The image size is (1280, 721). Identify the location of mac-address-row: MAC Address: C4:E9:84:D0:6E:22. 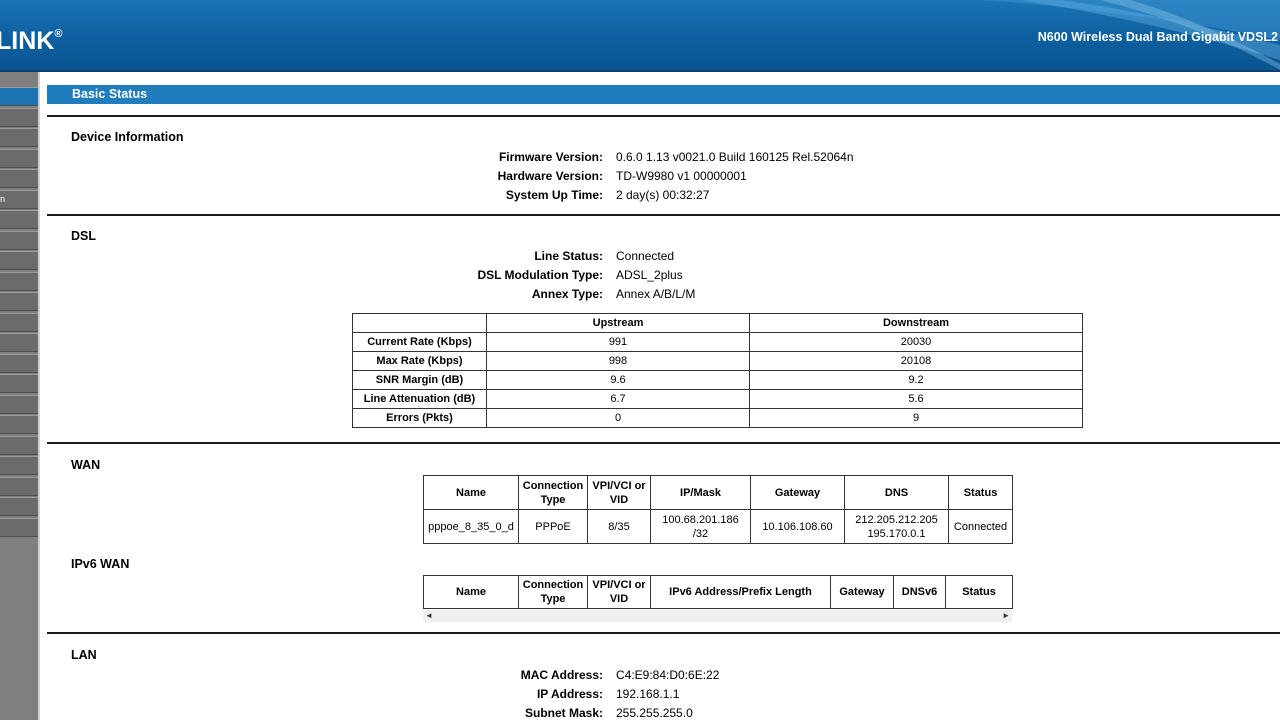
(640, 675).